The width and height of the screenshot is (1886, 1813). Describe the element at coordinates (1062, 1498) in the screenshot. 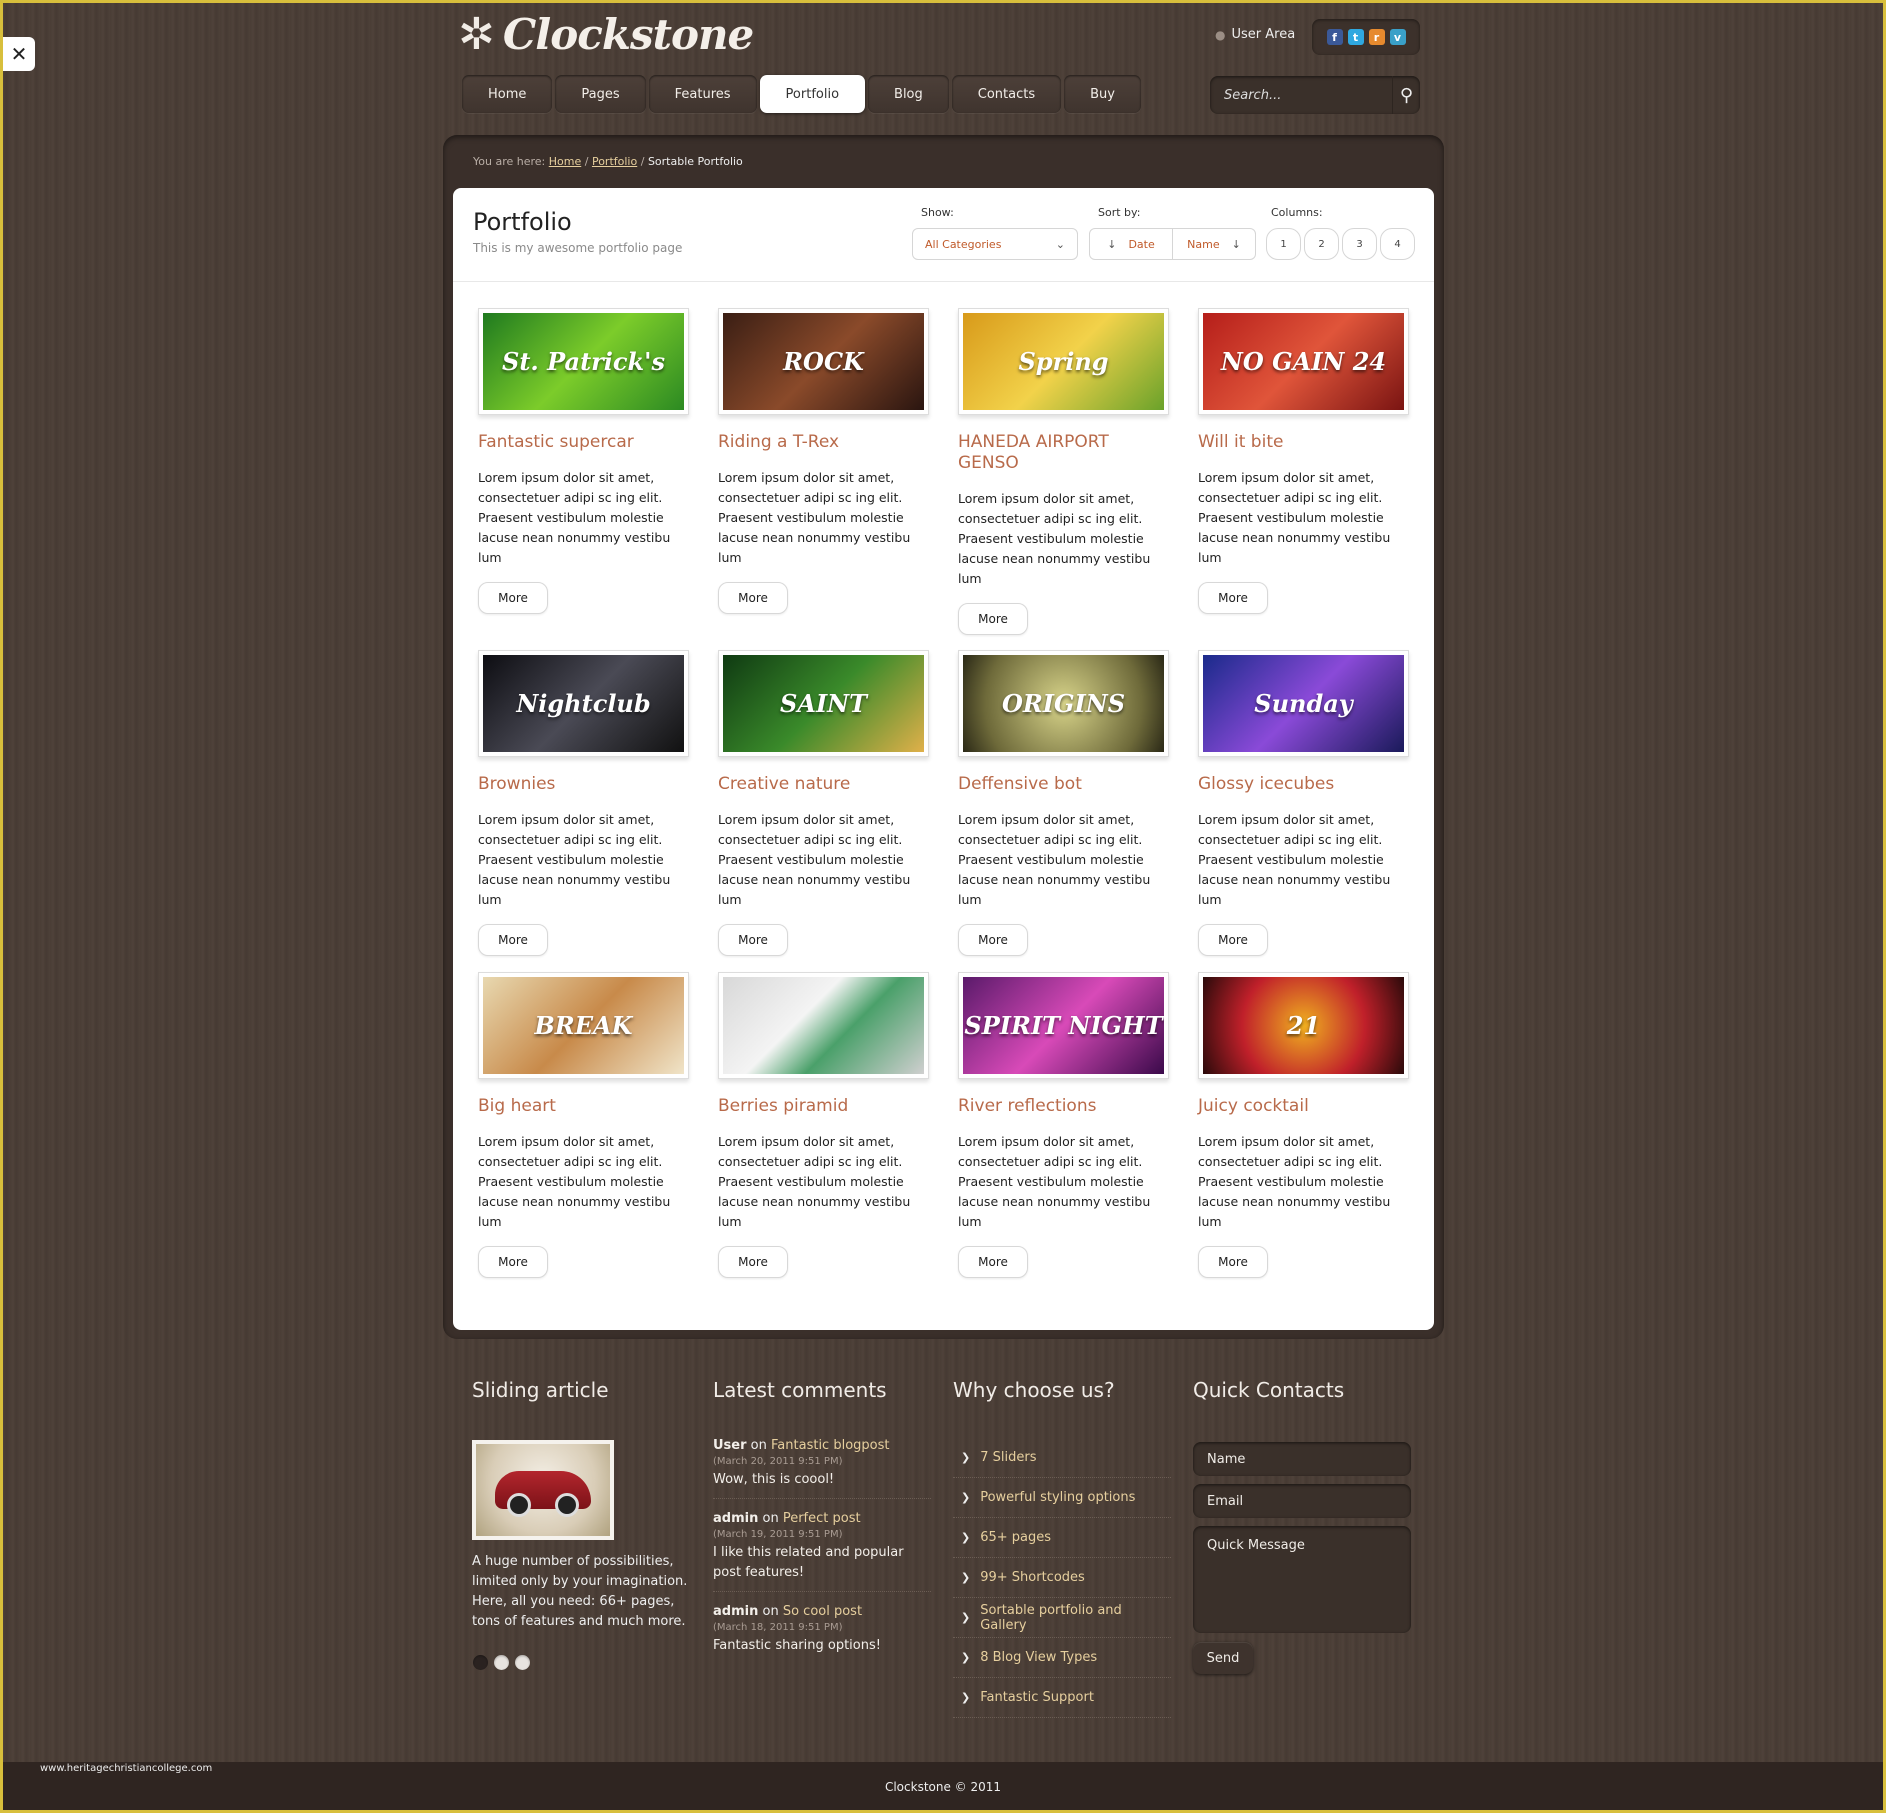

I see `why-choose-item: ❯ Powerful styling options` at that location.